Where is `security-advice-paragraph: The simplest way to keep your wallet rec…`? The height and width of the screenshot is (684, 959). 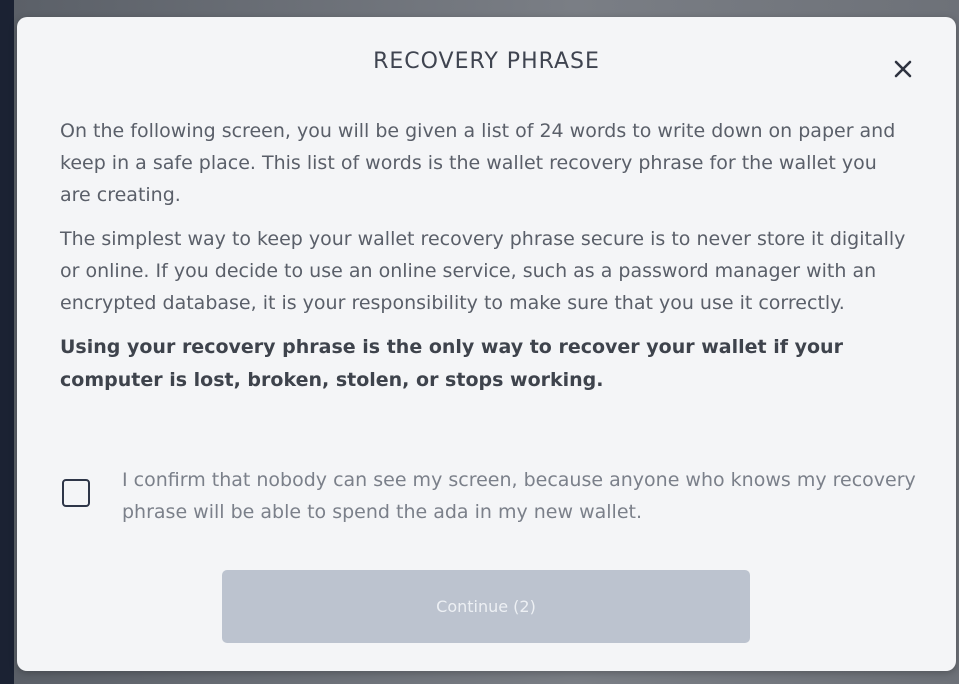 security-advice-paragraph: The simplest way to keep your wallet rec… is located at coordinates (483, 271).